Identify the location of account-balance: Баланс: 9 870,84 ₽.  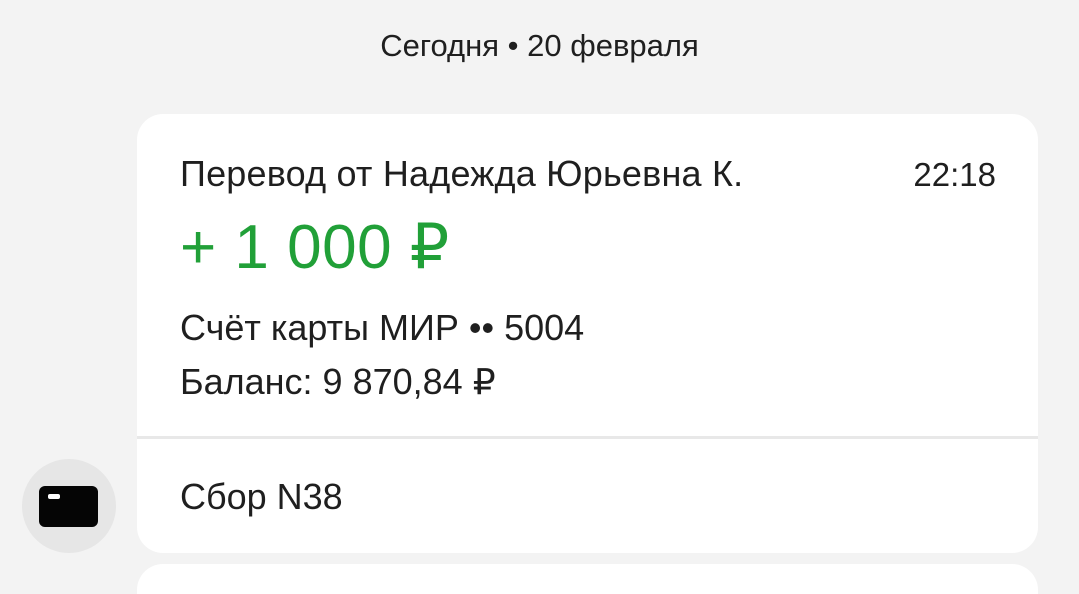
(338, 381).